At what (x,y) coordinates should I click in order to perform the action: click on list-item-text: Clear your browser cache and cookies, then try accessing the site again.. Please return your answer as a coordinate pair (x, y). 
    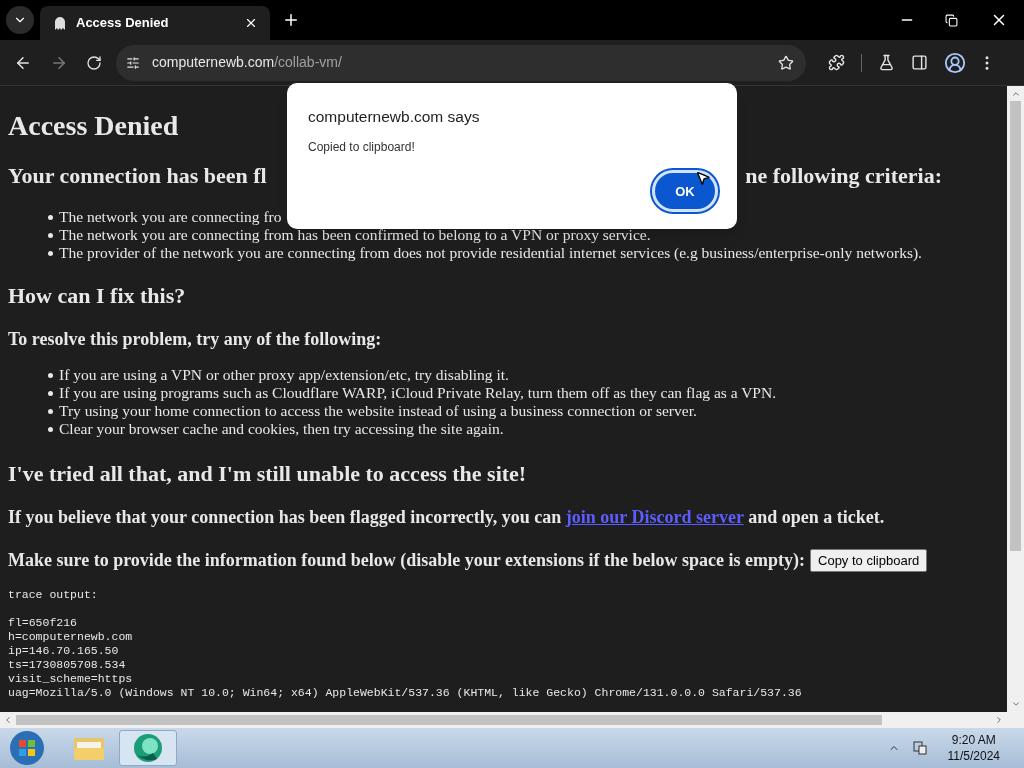
    Looking at the image, I should click on (281, 429).